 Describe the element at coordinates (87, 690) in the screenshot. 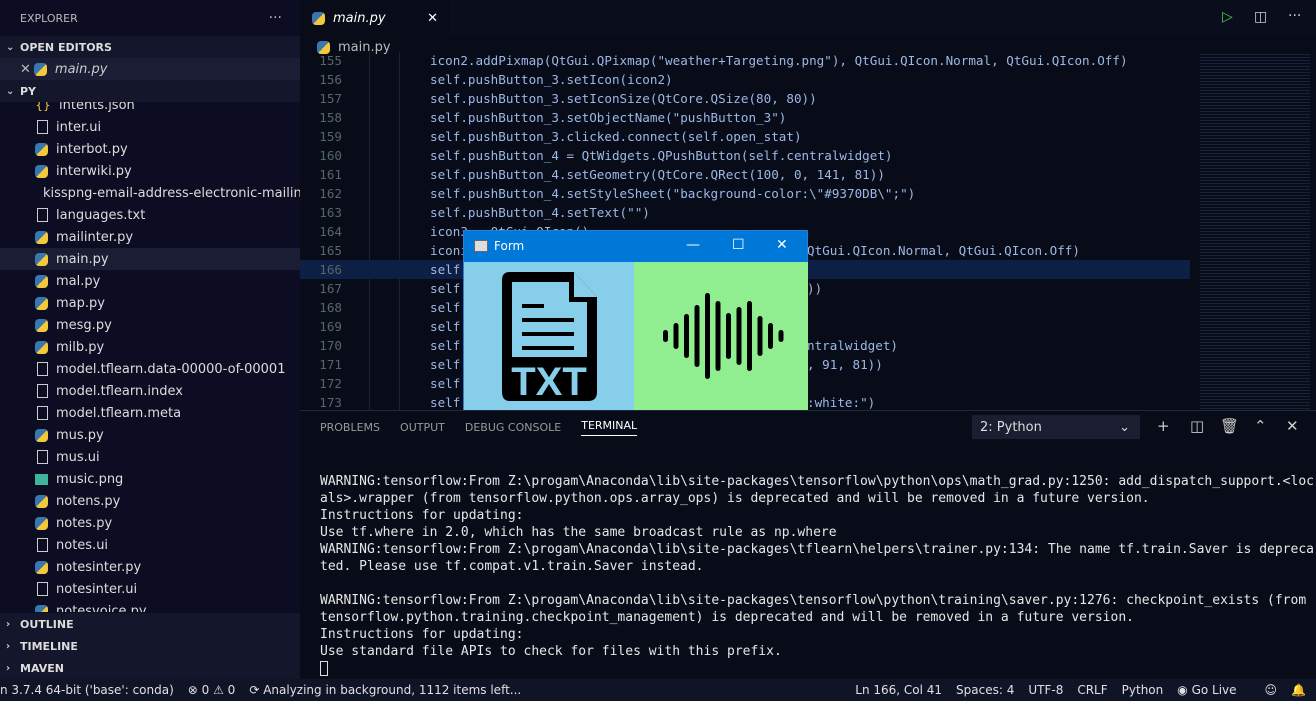

I see `python-interpreter: n 3.7.4 64-bit ('base': conda)` at that location.